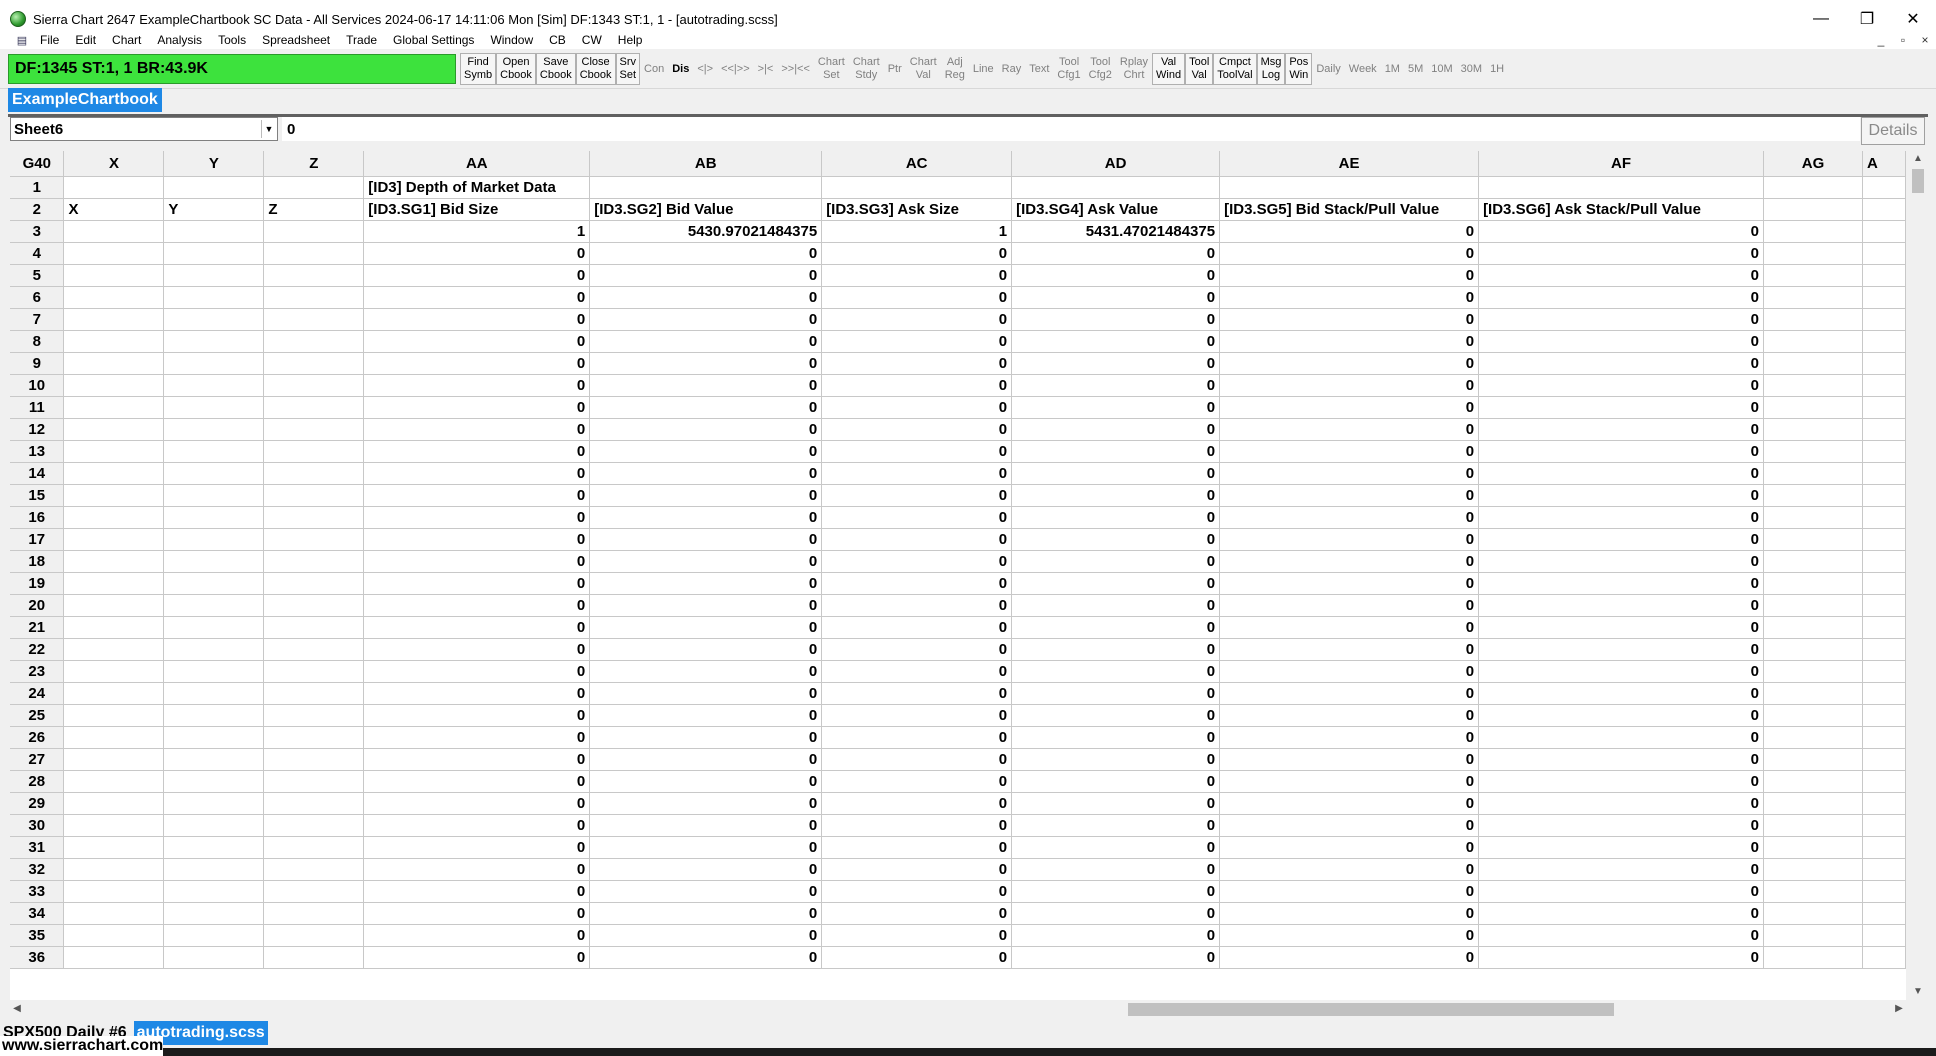 This screenshot has width=1936, height=1056. What do you see at coordinates (917, 164) in the screenshot?
I see `column-header: AC` at bounding box center [917, 164].